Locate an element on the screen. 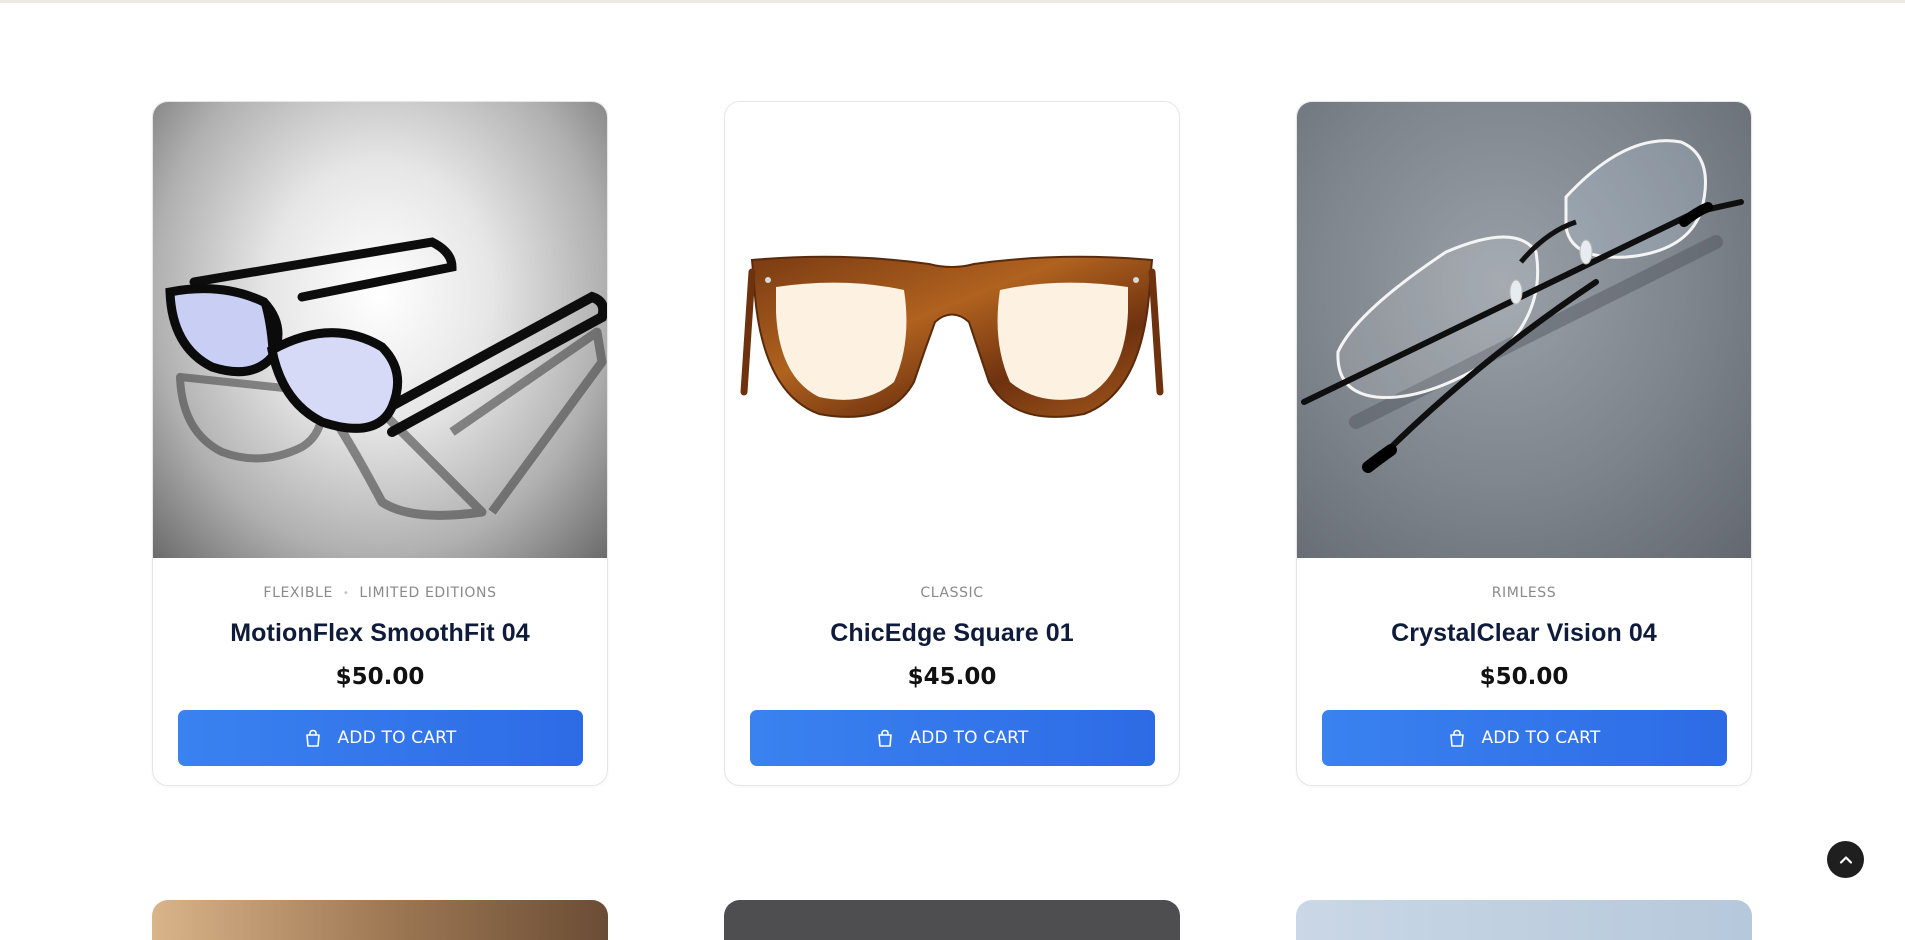  next-product-row is located at coordinates (952, 920).